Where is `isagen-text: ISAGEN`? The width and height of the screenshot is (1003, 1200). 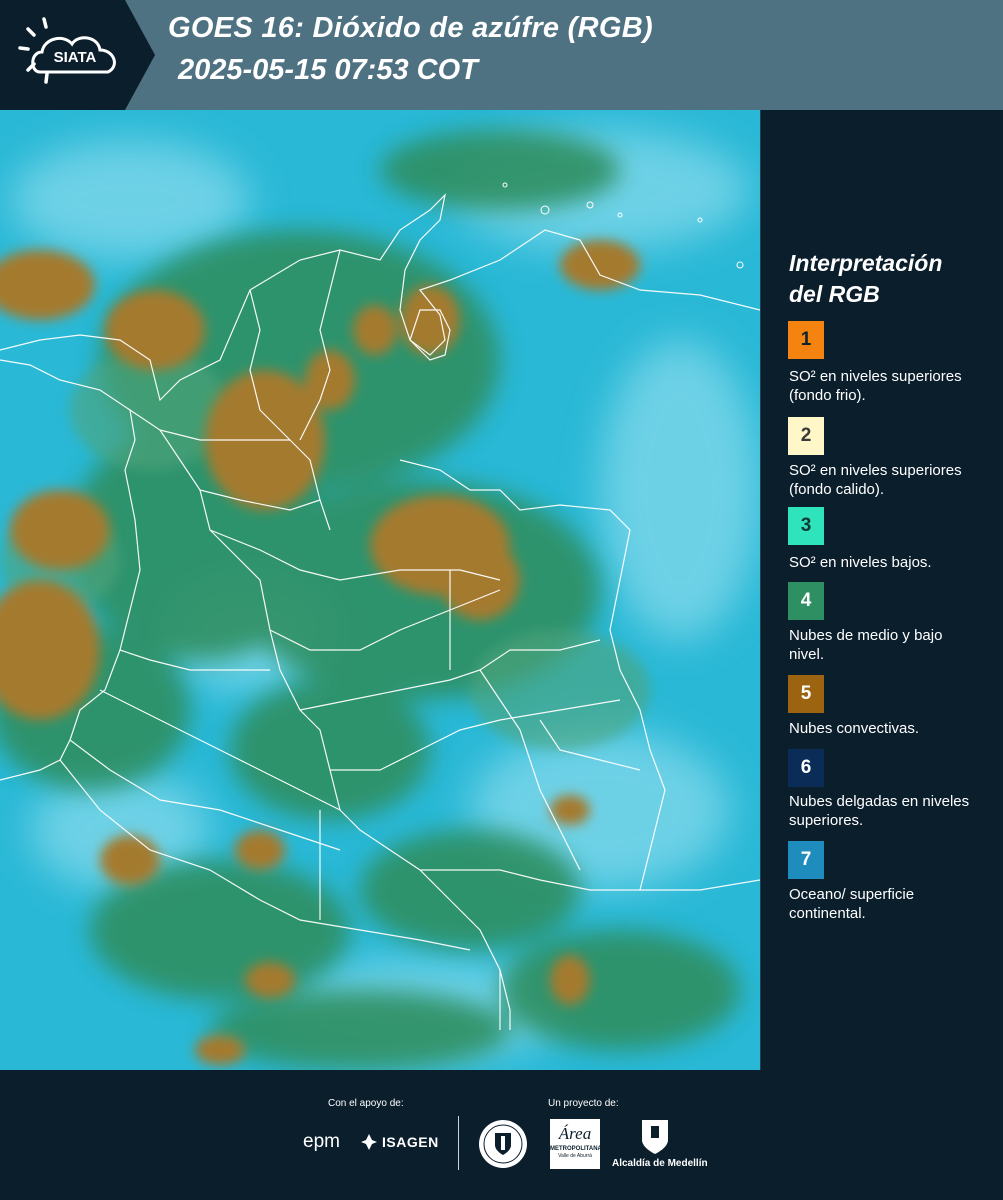
isagen-text: ISAGEN is located at coordinates (410, 1142).